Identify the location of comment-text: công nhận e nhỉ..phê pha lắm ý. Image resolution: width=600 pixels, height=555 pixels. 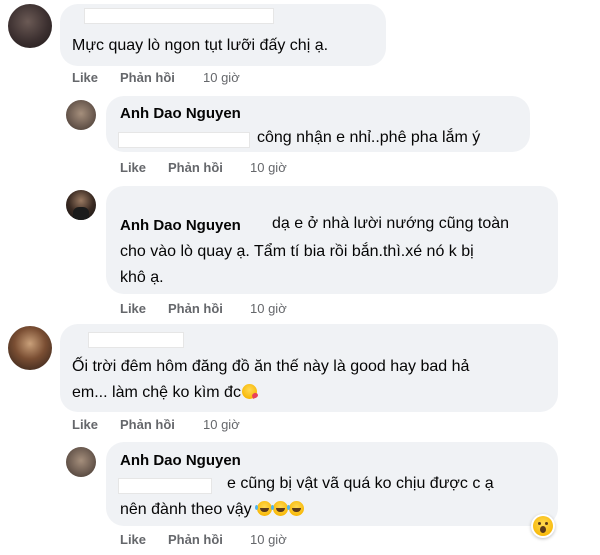
(369, 137).